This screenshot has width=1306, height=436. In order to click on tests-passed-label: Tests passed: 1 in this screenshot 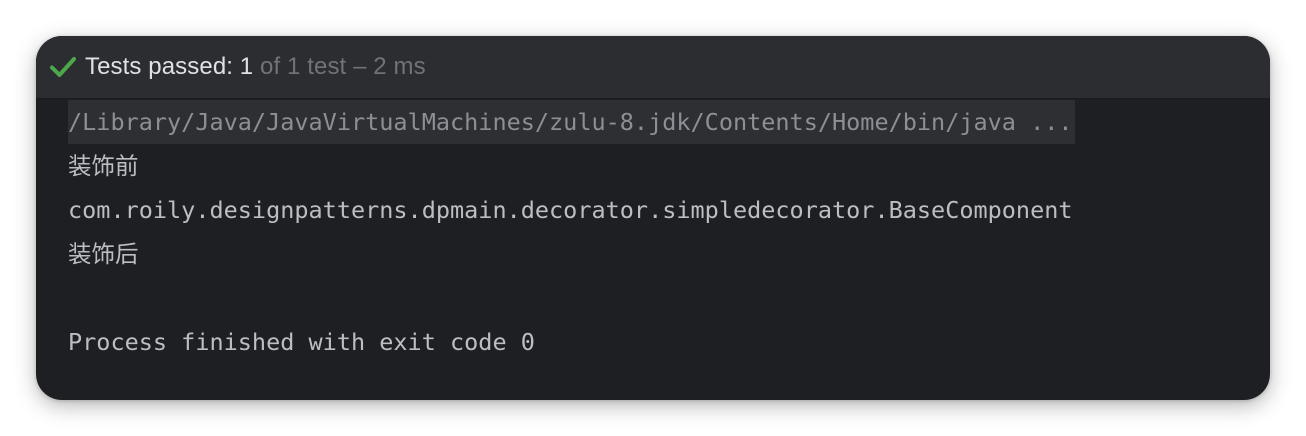, I will do `click(169, 66)`.